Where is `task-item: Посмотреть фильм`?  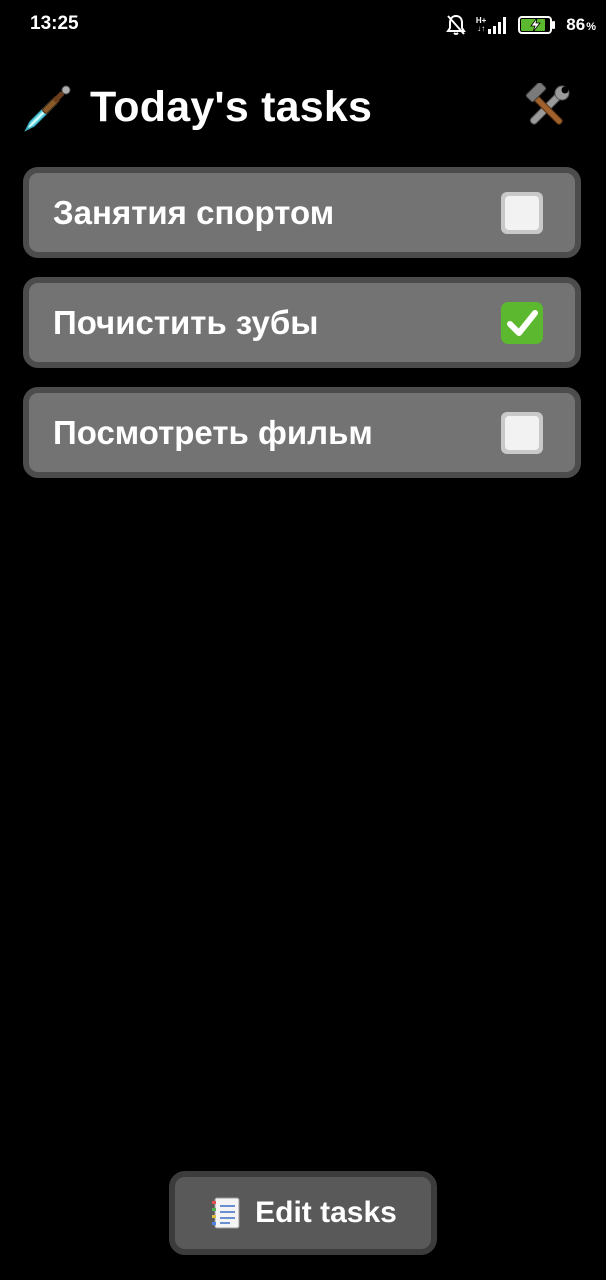
task-item: Посмотреть фильм is located at coordinates (302, 432).